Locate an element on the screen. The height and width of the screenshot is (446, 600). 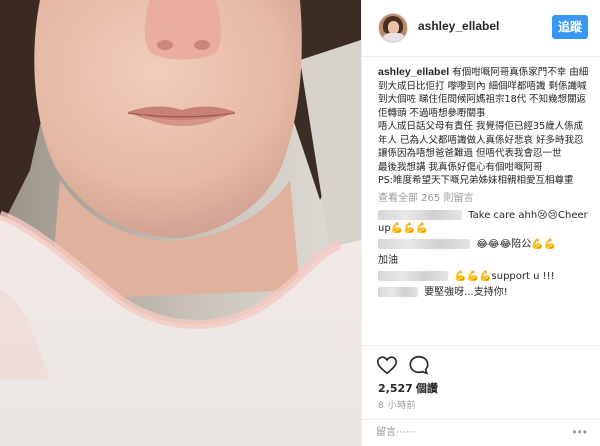
more-options-icon: ••• is located at coordinates (580, 432).